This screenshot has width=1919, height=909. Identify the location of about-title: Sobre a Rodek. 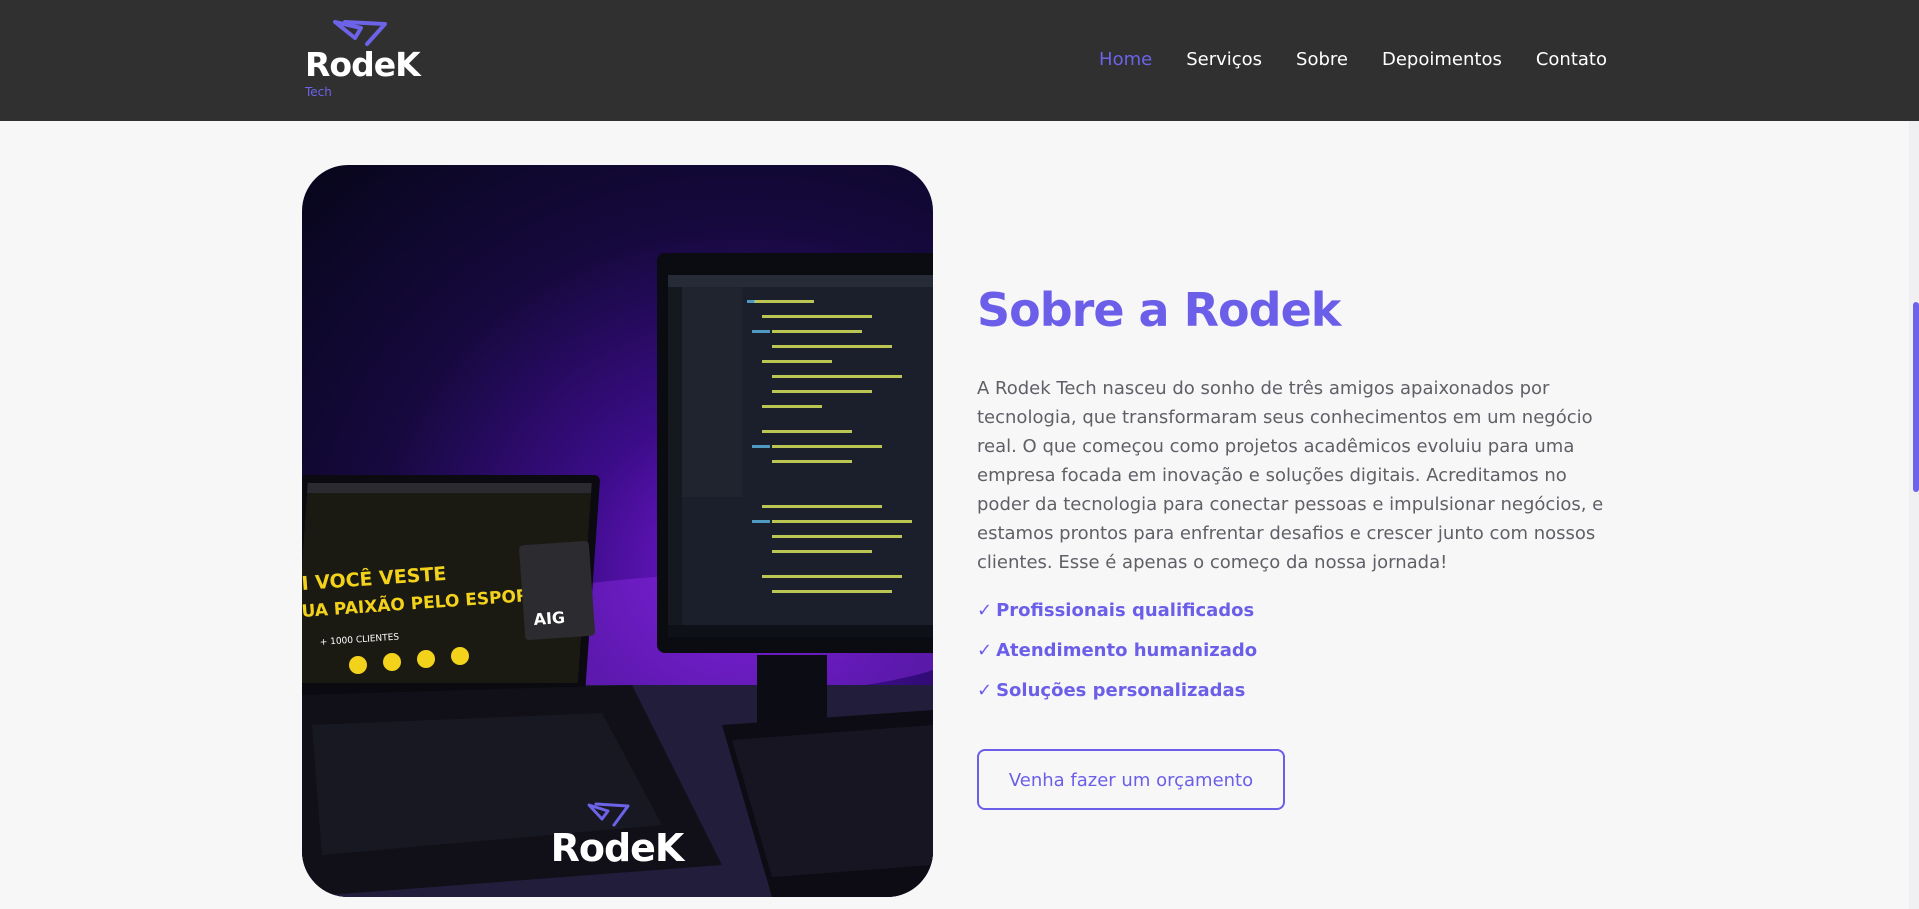
(1159, 310).